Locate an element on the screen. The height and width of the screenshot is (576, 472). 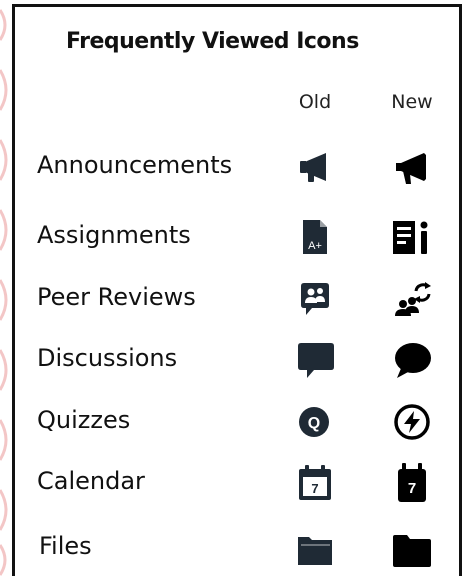
folder-new-icon is located at coordinates (412, 548).